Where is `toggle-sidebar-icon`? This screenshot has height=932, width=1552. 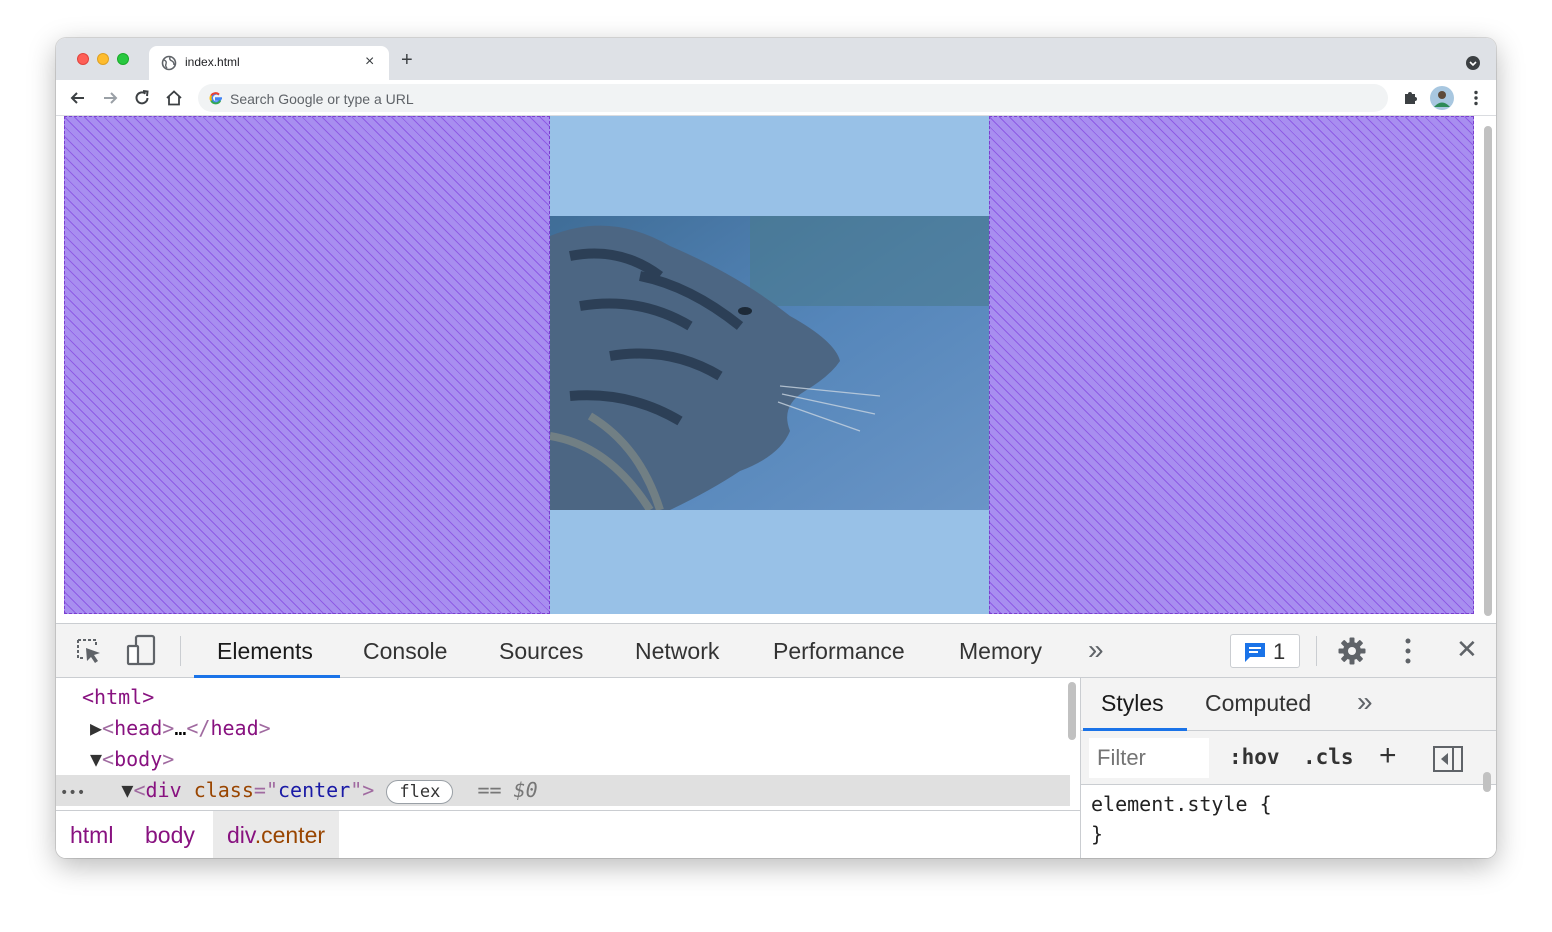
toggle-sidebar-icon is located at coordinates (1448, 759).